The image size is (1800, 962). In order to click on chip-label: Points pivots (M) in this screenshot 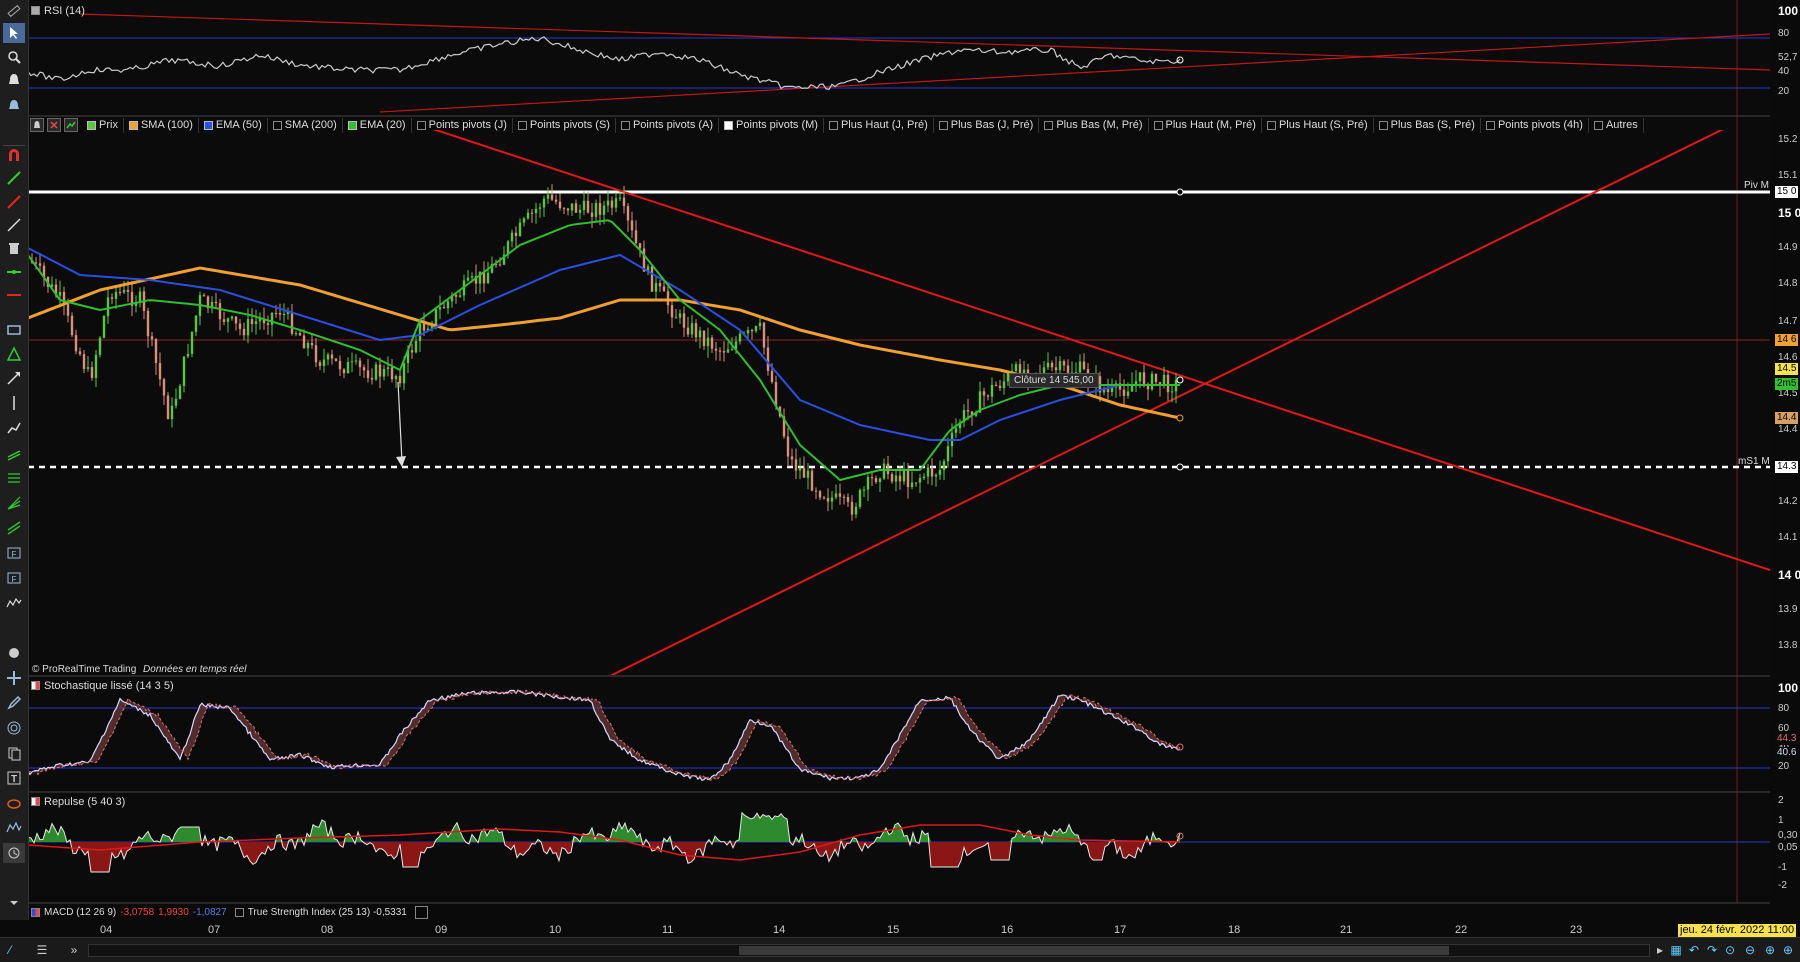, I will do `click(777, 125)`.